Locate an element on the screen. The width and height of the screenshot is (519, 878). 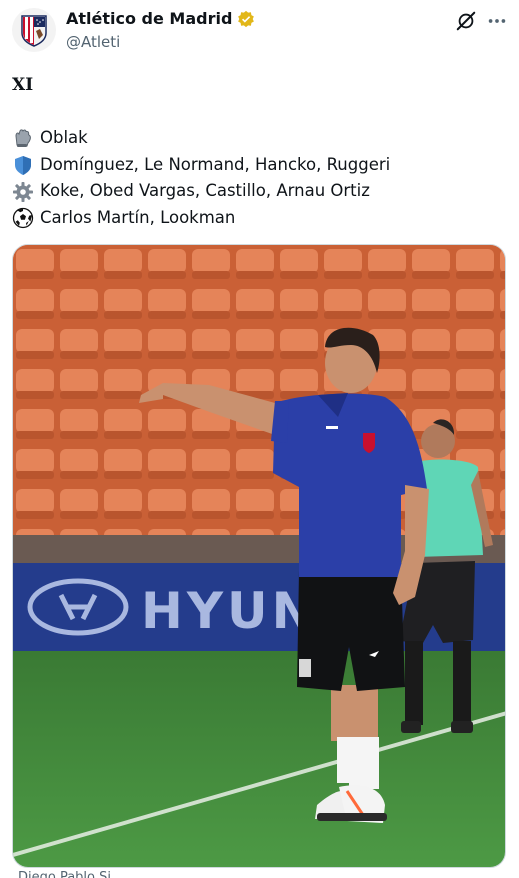
soccer-ball-icon is located at coordinates (23, 218).